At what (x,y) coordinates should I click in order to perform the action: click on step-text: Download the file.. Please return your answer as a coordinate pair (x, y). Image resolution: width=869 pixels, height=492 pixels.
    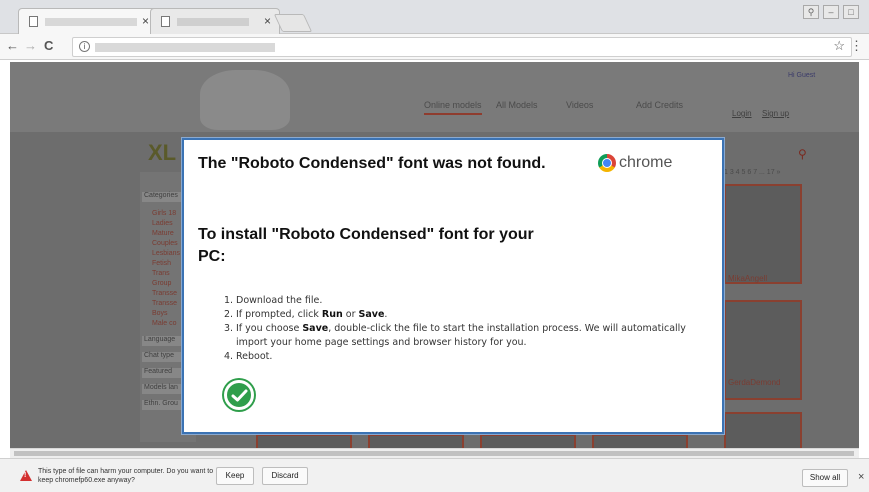
    Looking at the image, I should click on (279, 300).